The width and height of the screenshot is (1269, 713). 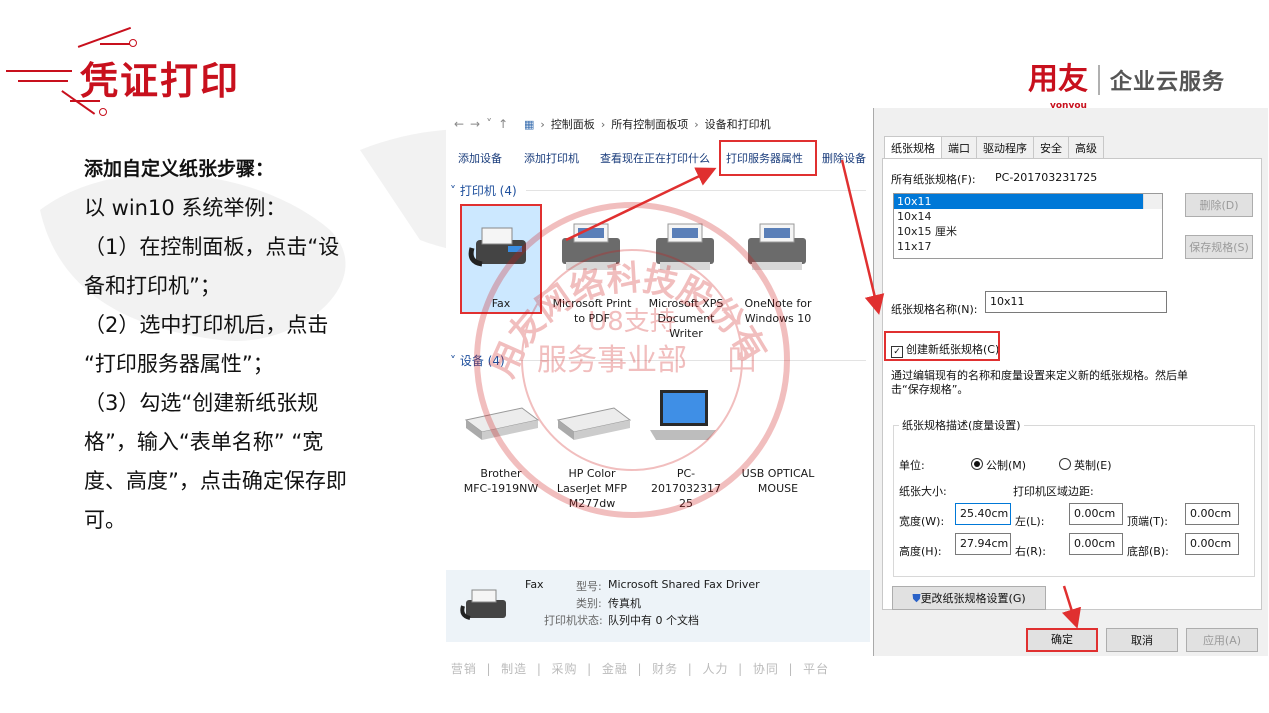 I want to click on footer-item: 金融, so click(x=614, y=669).